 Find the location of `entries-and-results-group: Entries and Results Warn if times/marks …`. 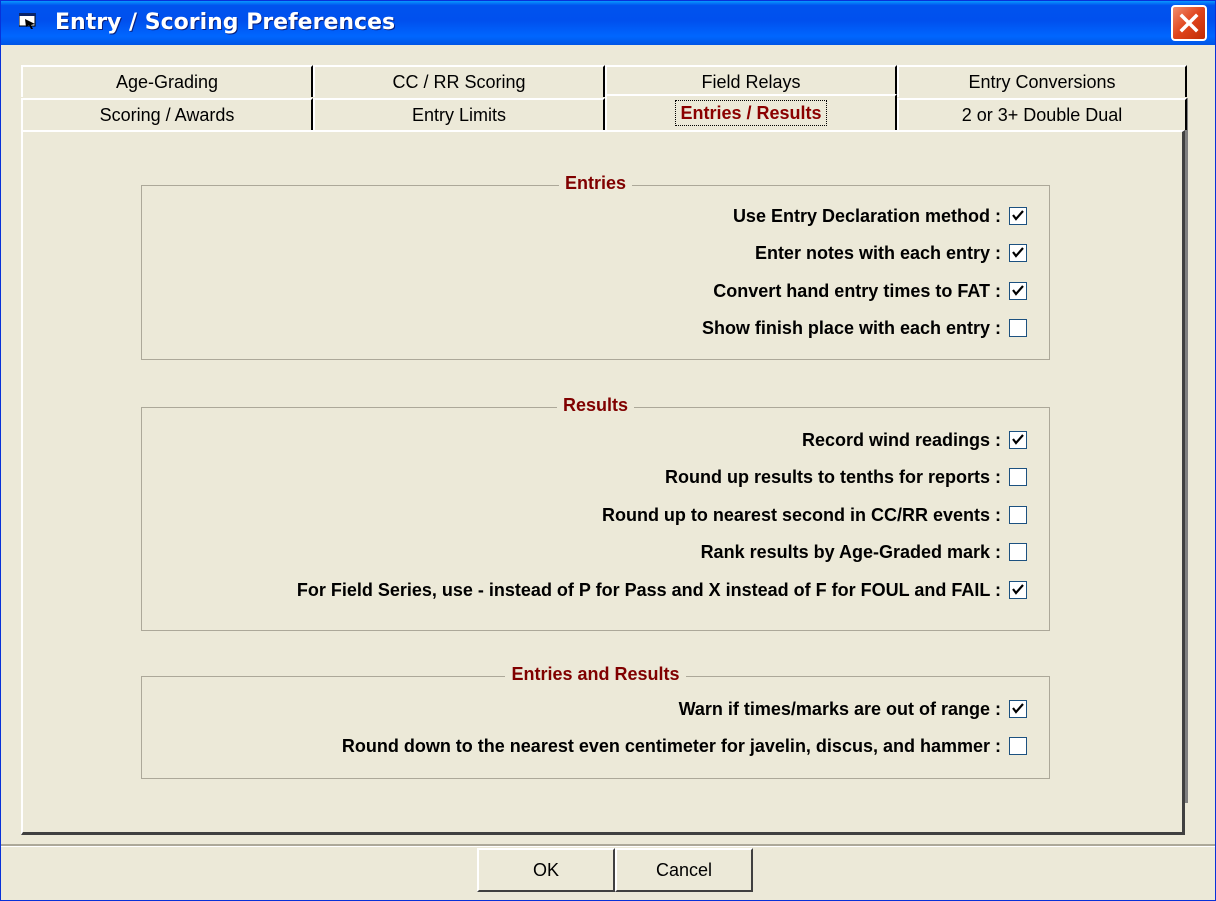

entries-and-results-group: Entries and Results Warn if times/marks … is located at coordinates (595, 721).